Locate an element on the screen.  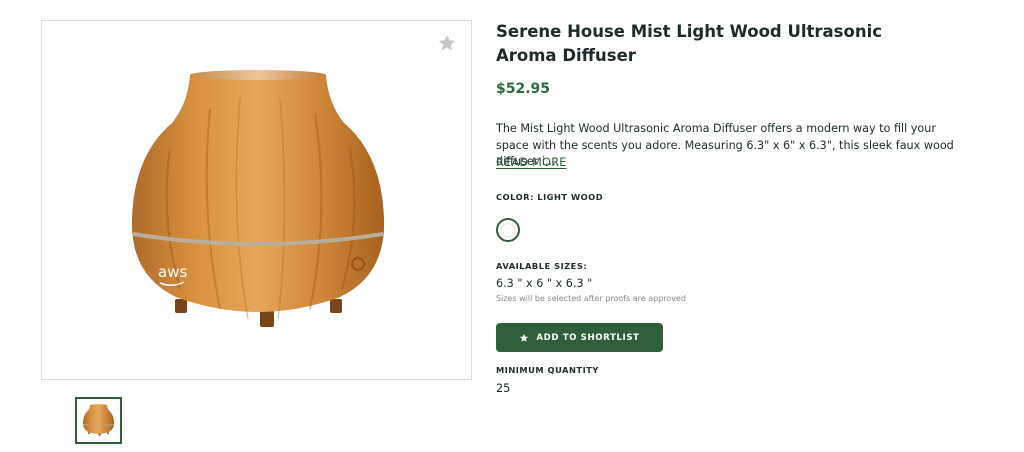
product-image: aws is located at coordinates (258, 198).